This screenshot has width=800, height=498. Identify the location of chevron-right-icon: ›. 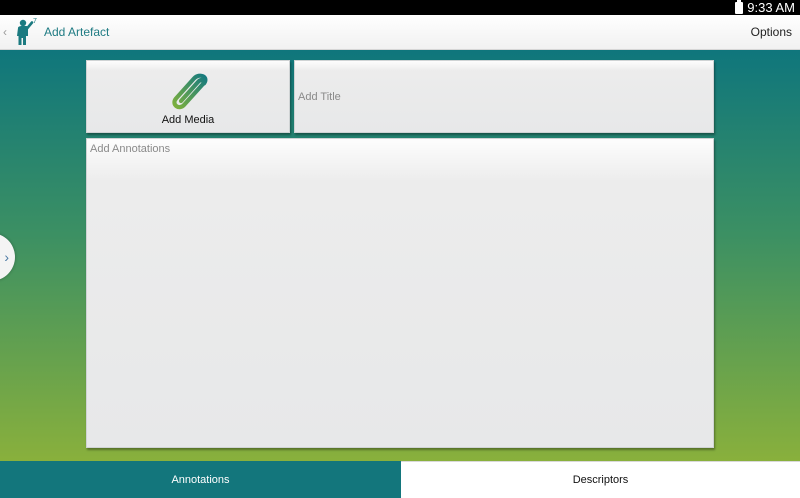
(6, 257).